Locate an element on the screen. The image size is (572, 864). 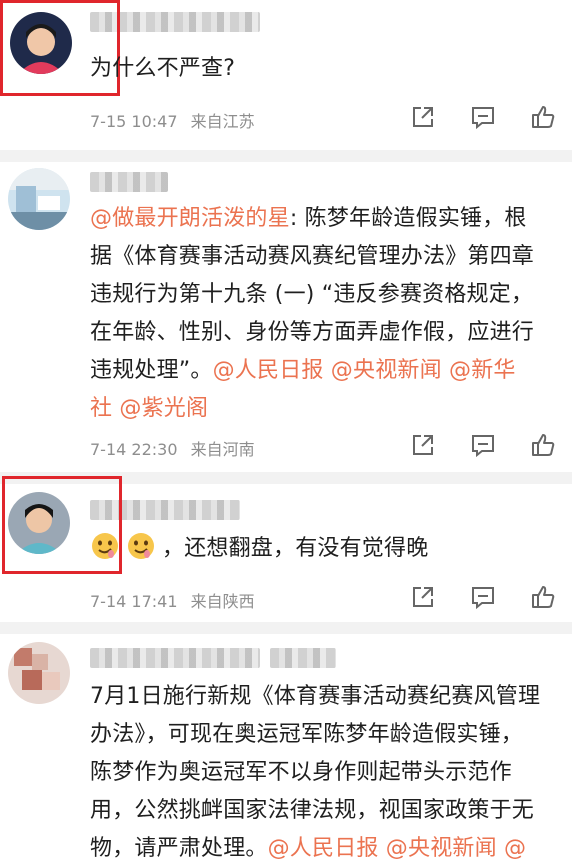
comment-line: 办法》，可现在奥运冠军陈梦年龄造假实锤， is located at coordinates (322, 735).